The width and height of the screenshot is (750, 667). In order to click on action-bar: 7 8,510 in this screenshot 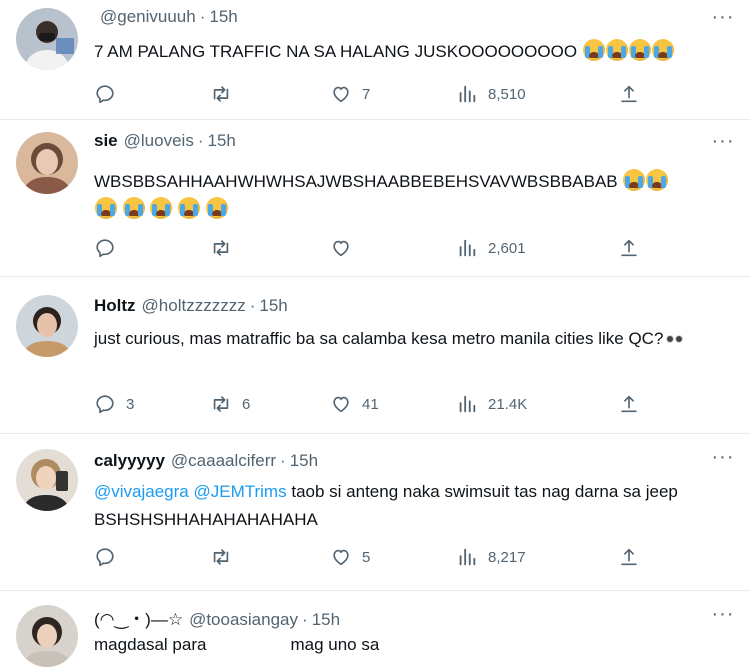, I will do `click(374, 94)`.